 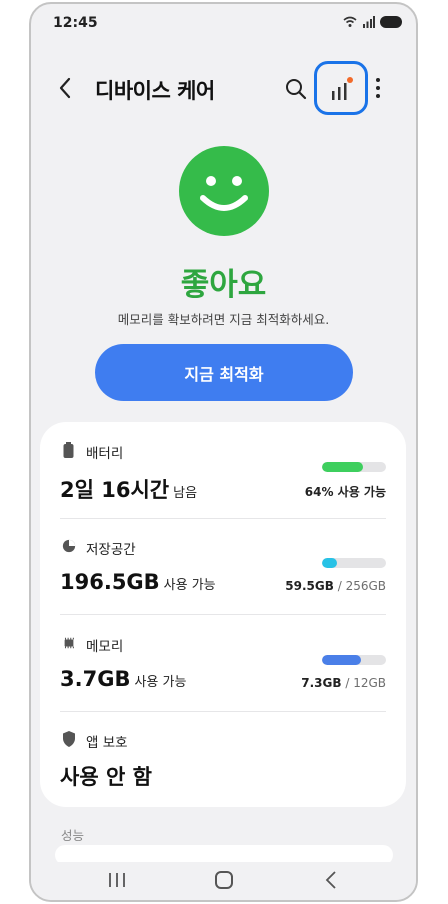 What do you see at coordinates (345, 492) in the screenshot?
I see `battery-info: 64% 사용 가능` at bounding box center [345, 492].